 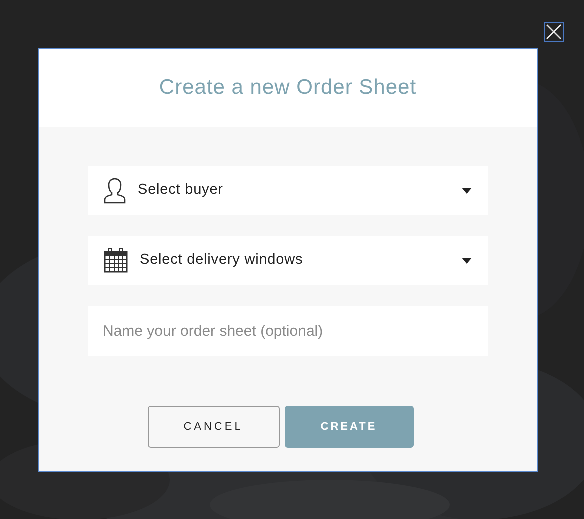 I want to click on dialog-title: Create a new Order Sheet, so click(x=288, y=88).